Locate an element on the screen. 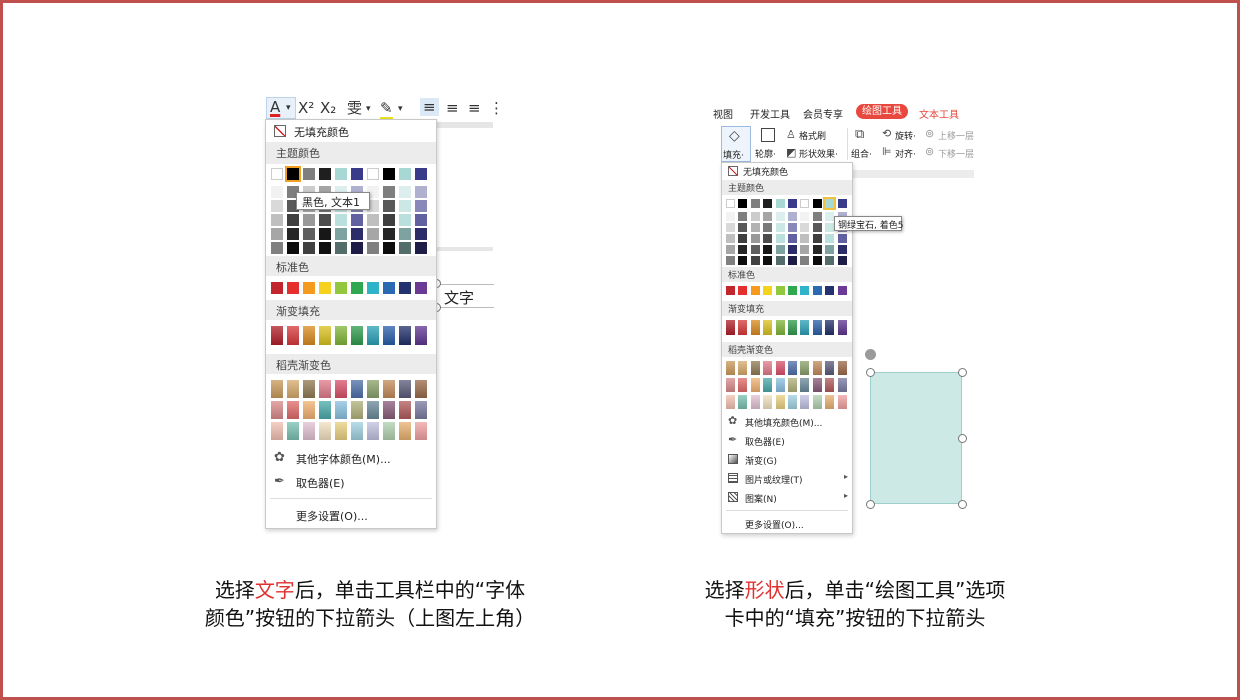 This screenshot has height=700, width=1240. rotate-icon: ⟲ is located at coordinates (886, 133).